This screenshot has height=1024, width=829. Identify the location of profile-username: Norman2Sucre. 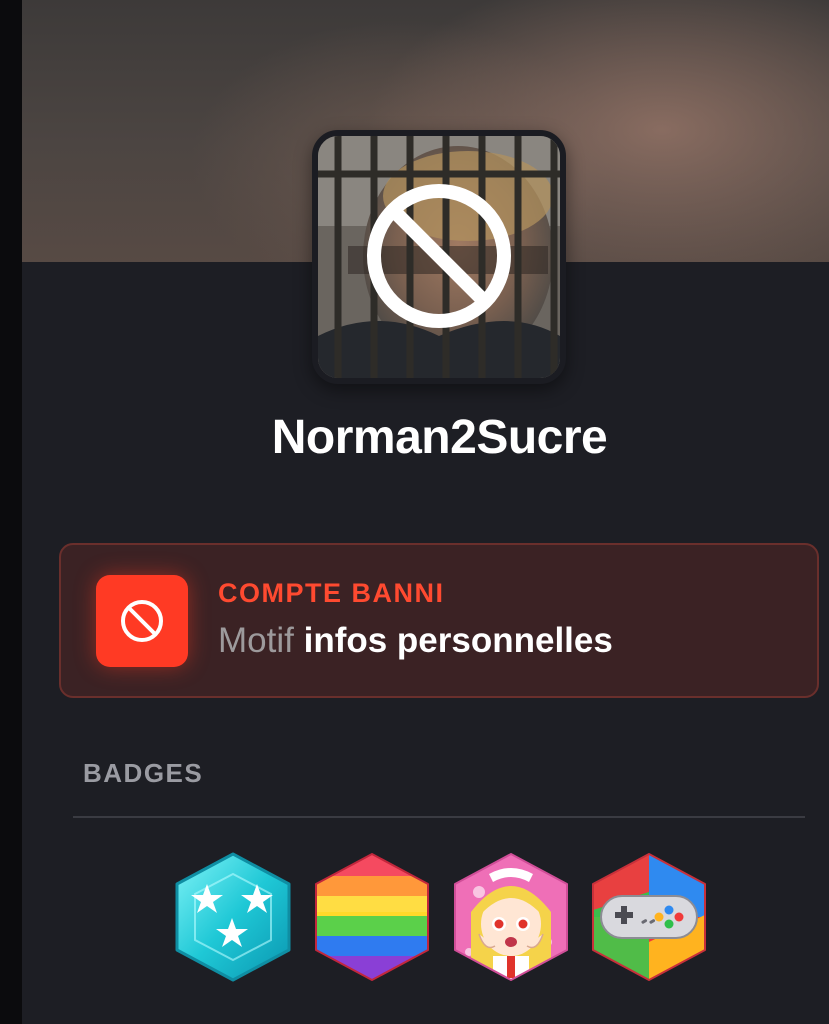
(439, 437).